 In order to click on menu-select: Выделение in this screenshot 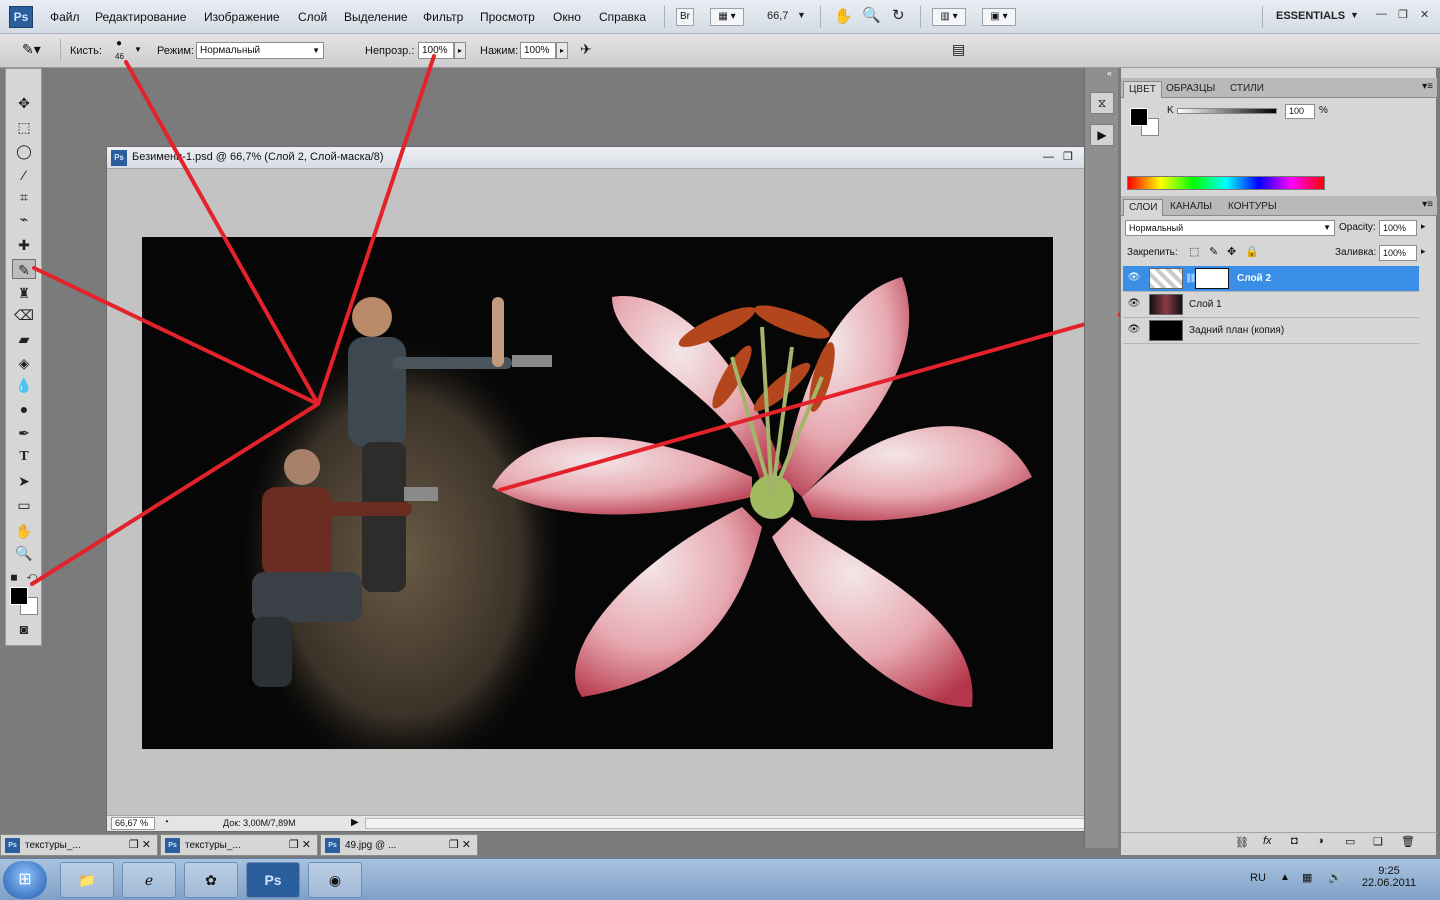, I will do `click(376, 17)`.